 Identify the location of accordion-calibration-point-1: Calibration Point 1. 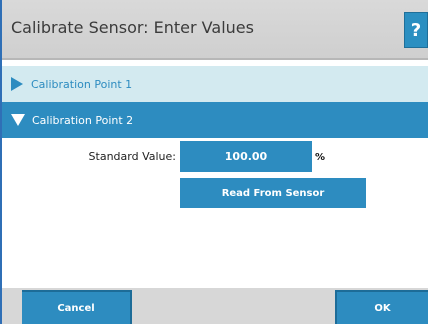
(215, 84).